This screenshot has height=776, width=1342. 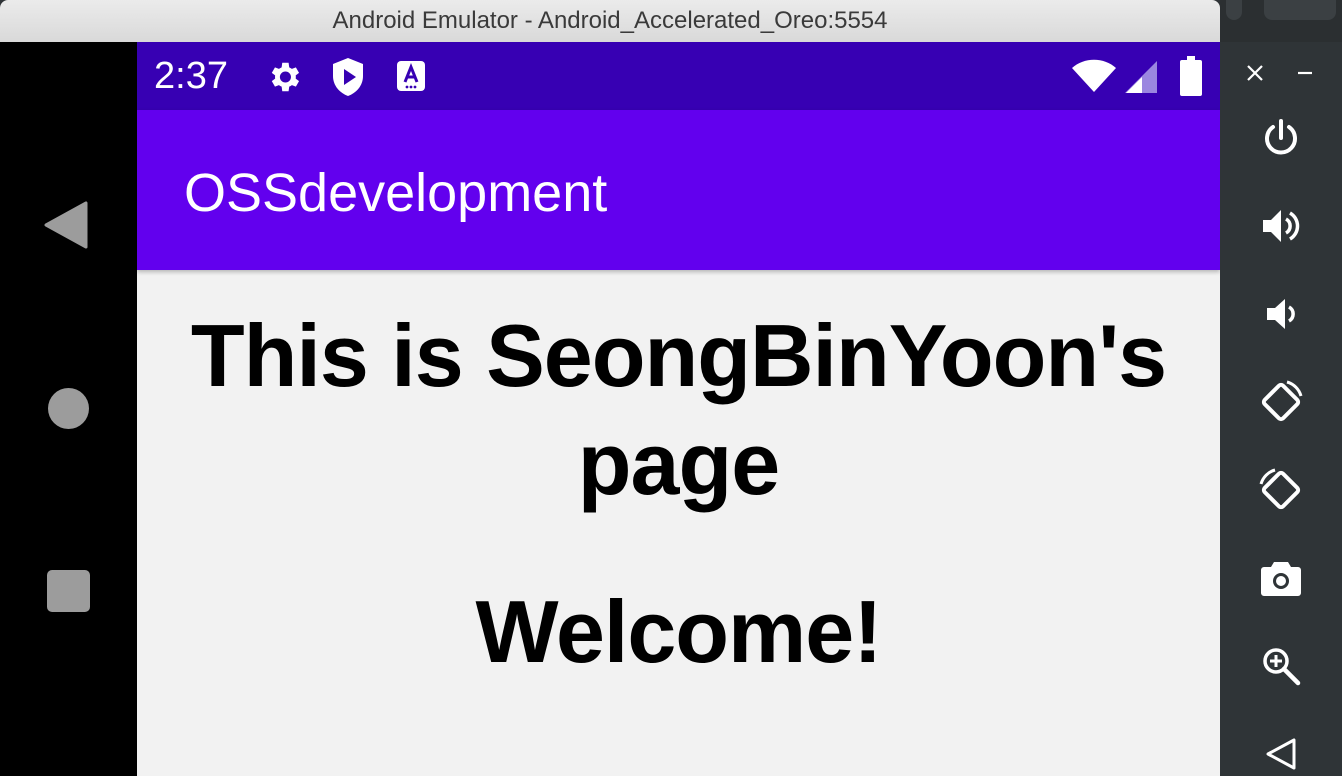 What do you see at coordinates (678, 631) in the screenshot?
I see `welcome-text: Welcome!` at bounding box center [678, 631].